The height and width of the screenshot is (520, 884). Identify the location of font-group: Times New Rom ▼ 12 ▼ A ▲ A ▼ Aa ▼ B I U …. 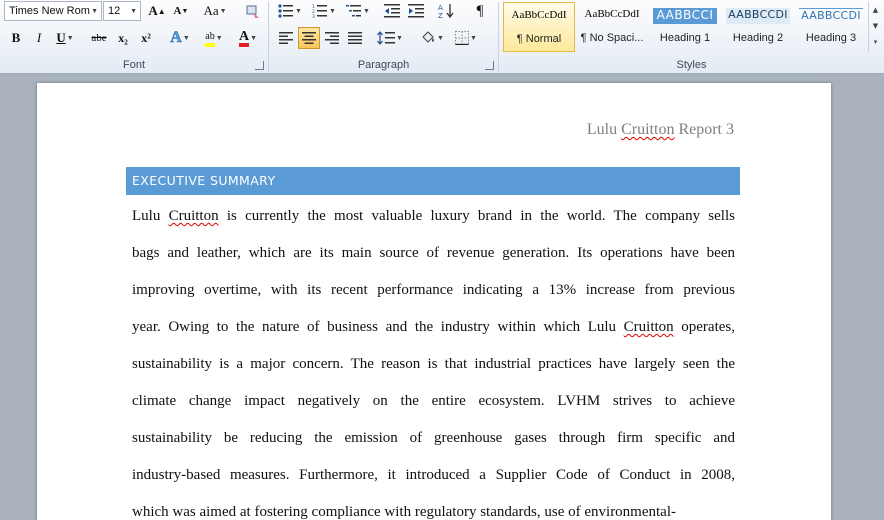
(134, 37).